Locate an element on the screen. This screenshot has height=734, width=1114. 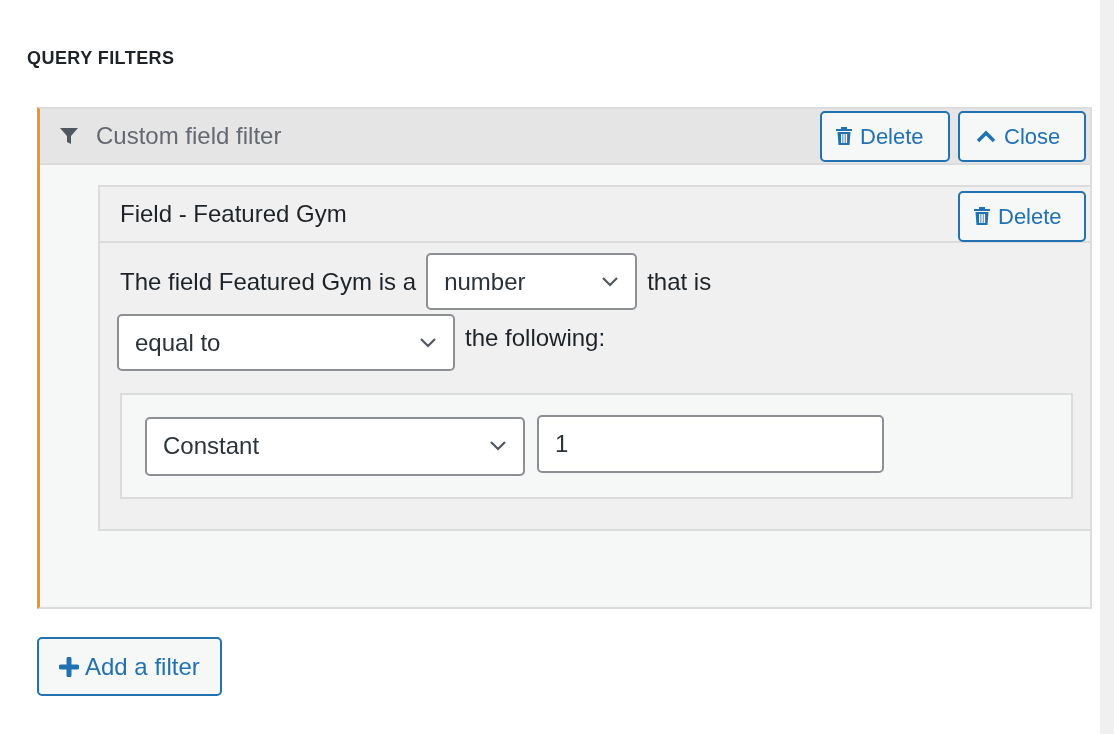
section-heading: QUERY FILTERS is located at coordinates (101, 58).